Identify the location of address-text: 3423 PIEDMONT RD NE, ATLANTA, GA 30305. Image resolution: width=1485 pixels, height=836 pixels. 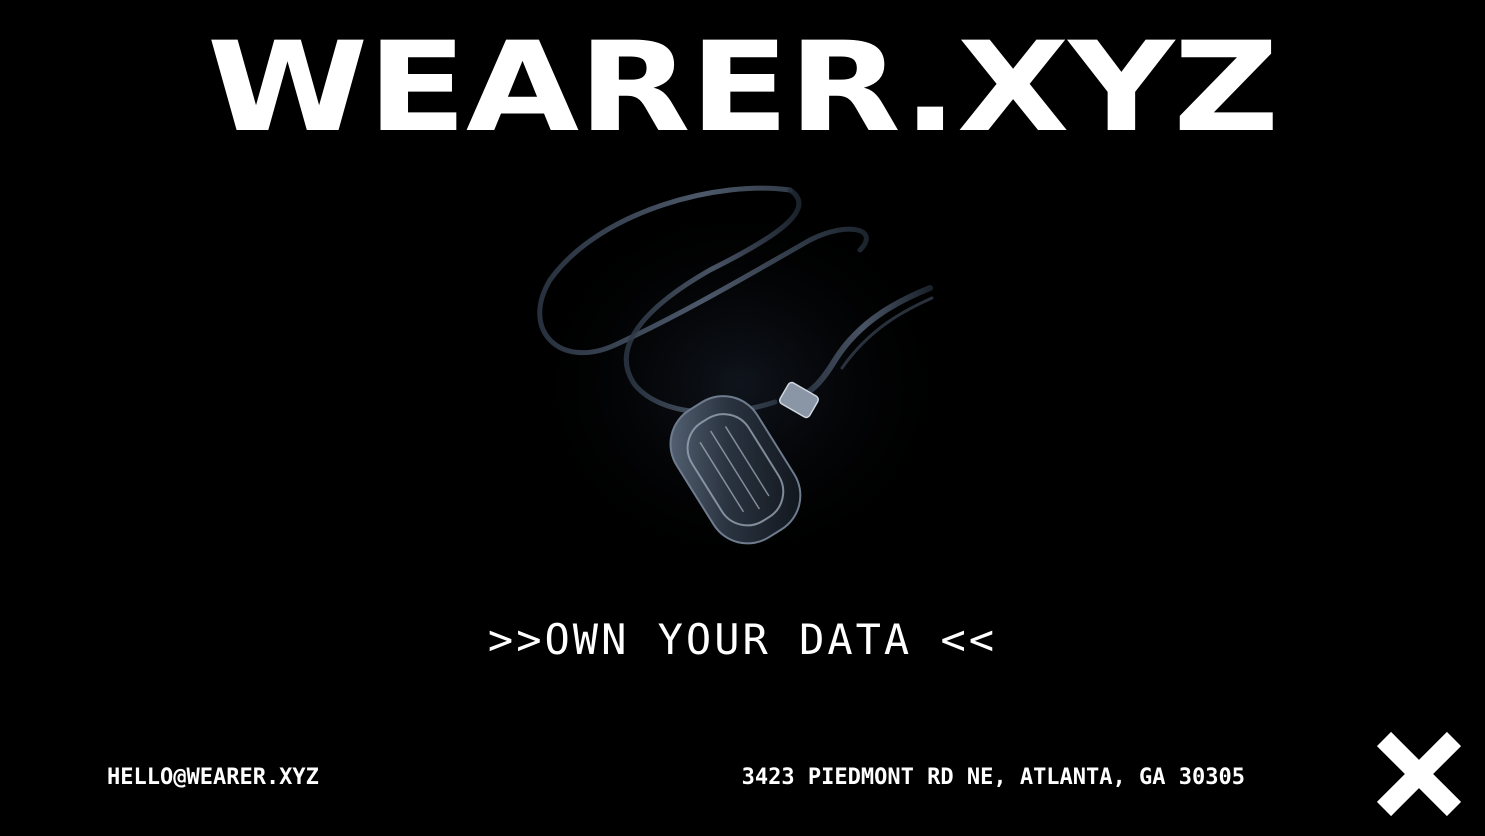
(993, 777).